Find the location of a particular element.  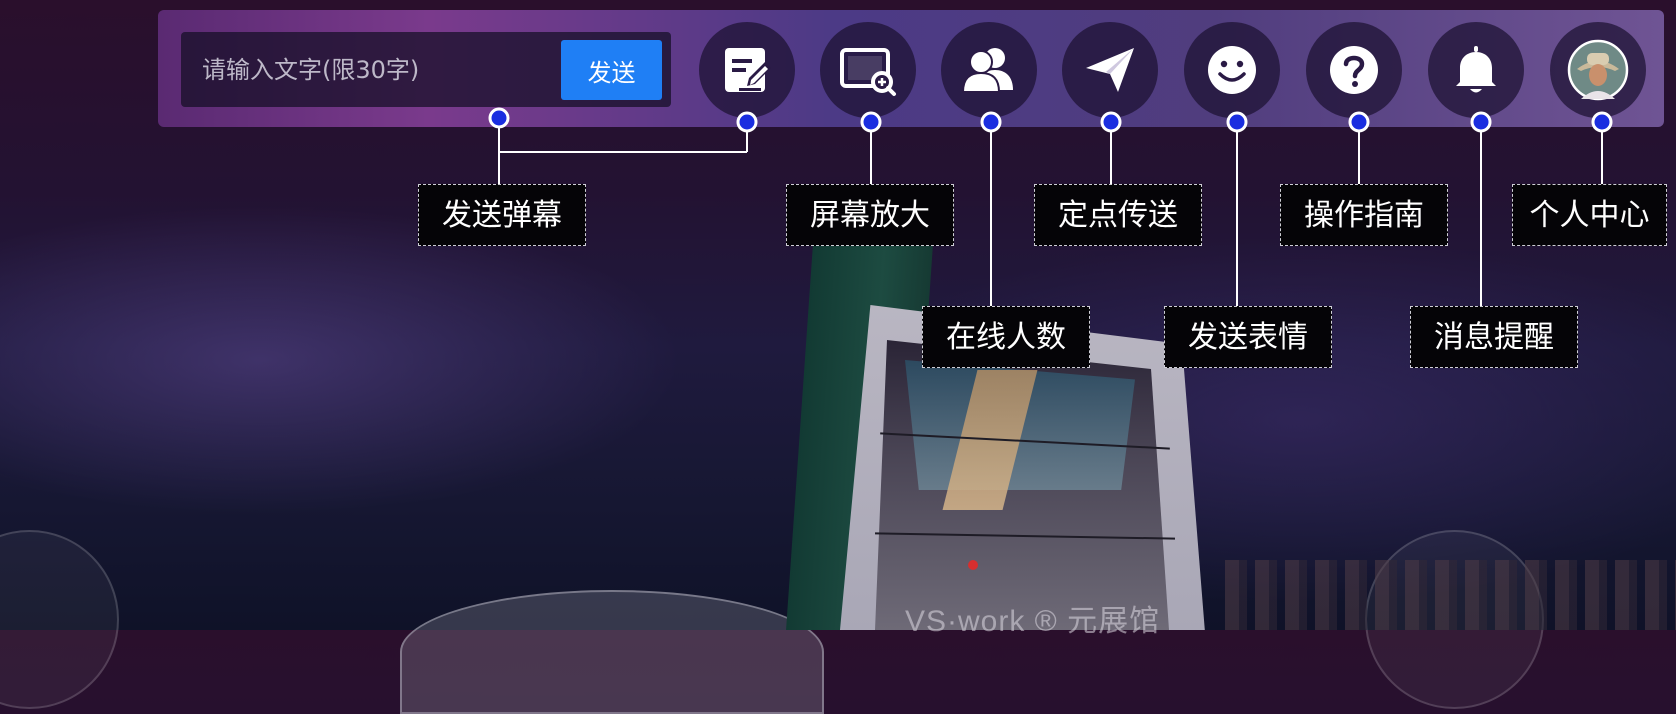

callout-zoom-screen: 屏幕放大 is located at coordinates (870, 215).